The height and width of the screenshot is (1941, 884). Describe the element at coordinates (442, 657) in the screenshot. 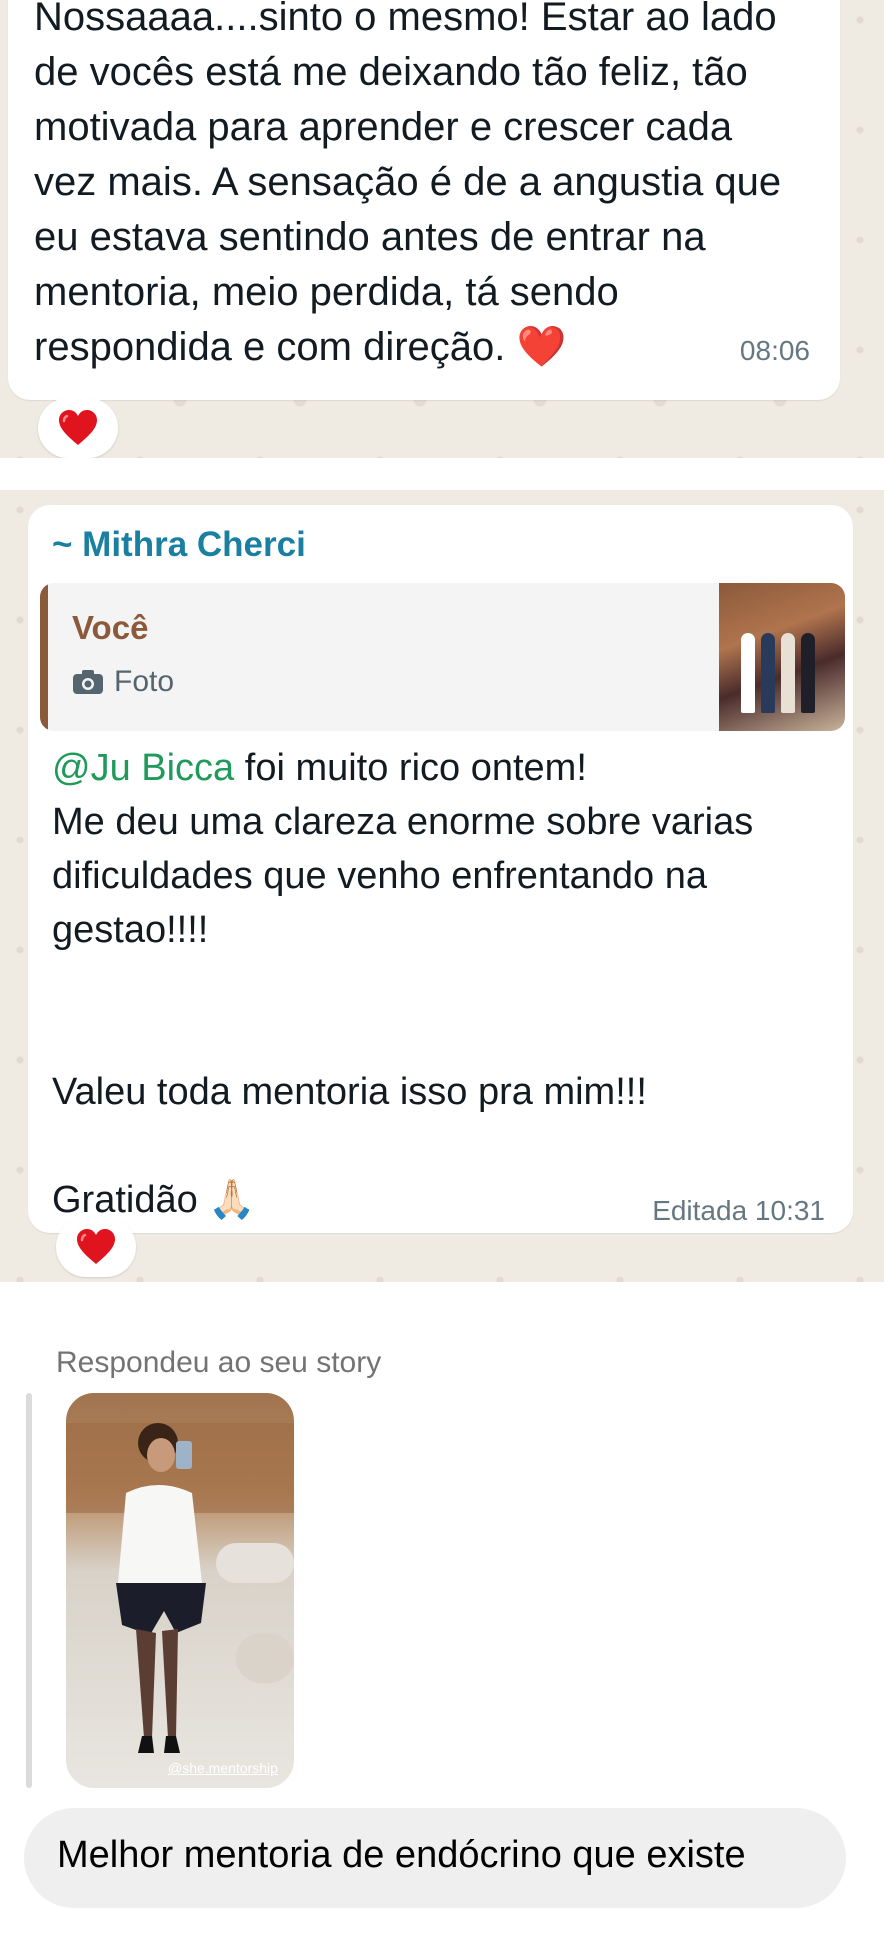

I see `quoted-message: Você Foto` at that location.